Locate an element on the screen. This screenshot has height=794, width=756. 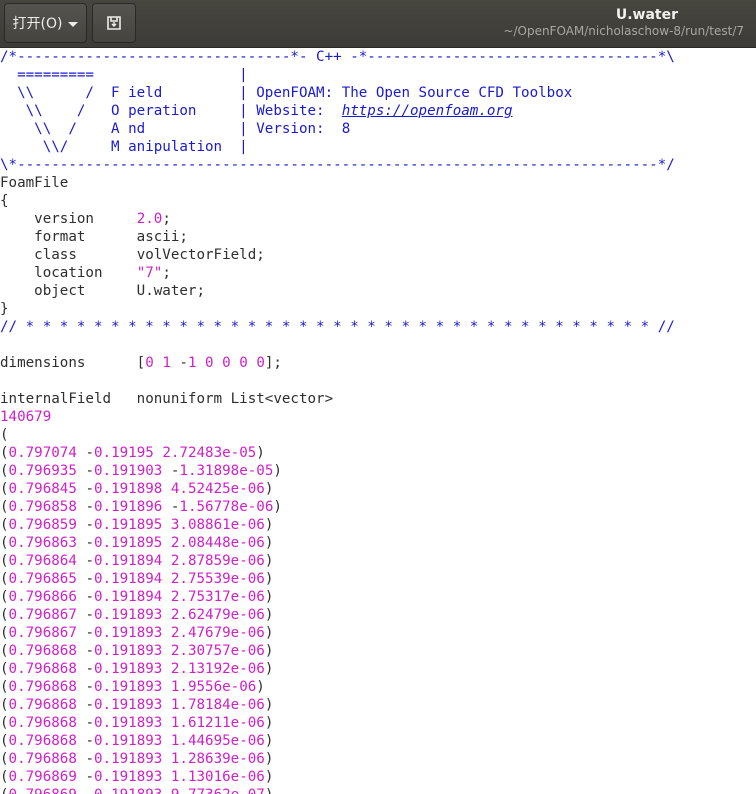
vector-row: (0.796935 -0.191903 -1.31898e-05) is located at coordinates (141, 471).